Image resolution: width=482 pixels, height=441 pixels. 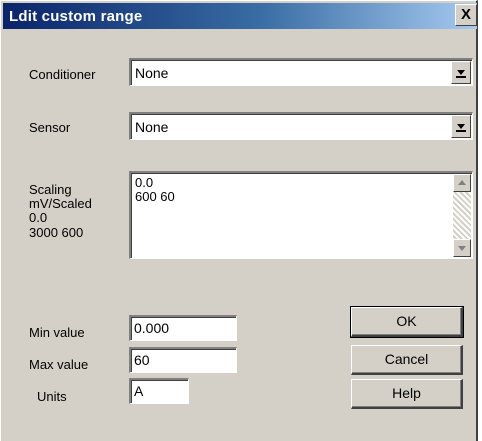 What do you see at coordinates (159, 391) in the screenshot?
I see `units-field: A` at bounding box center [159, 391].